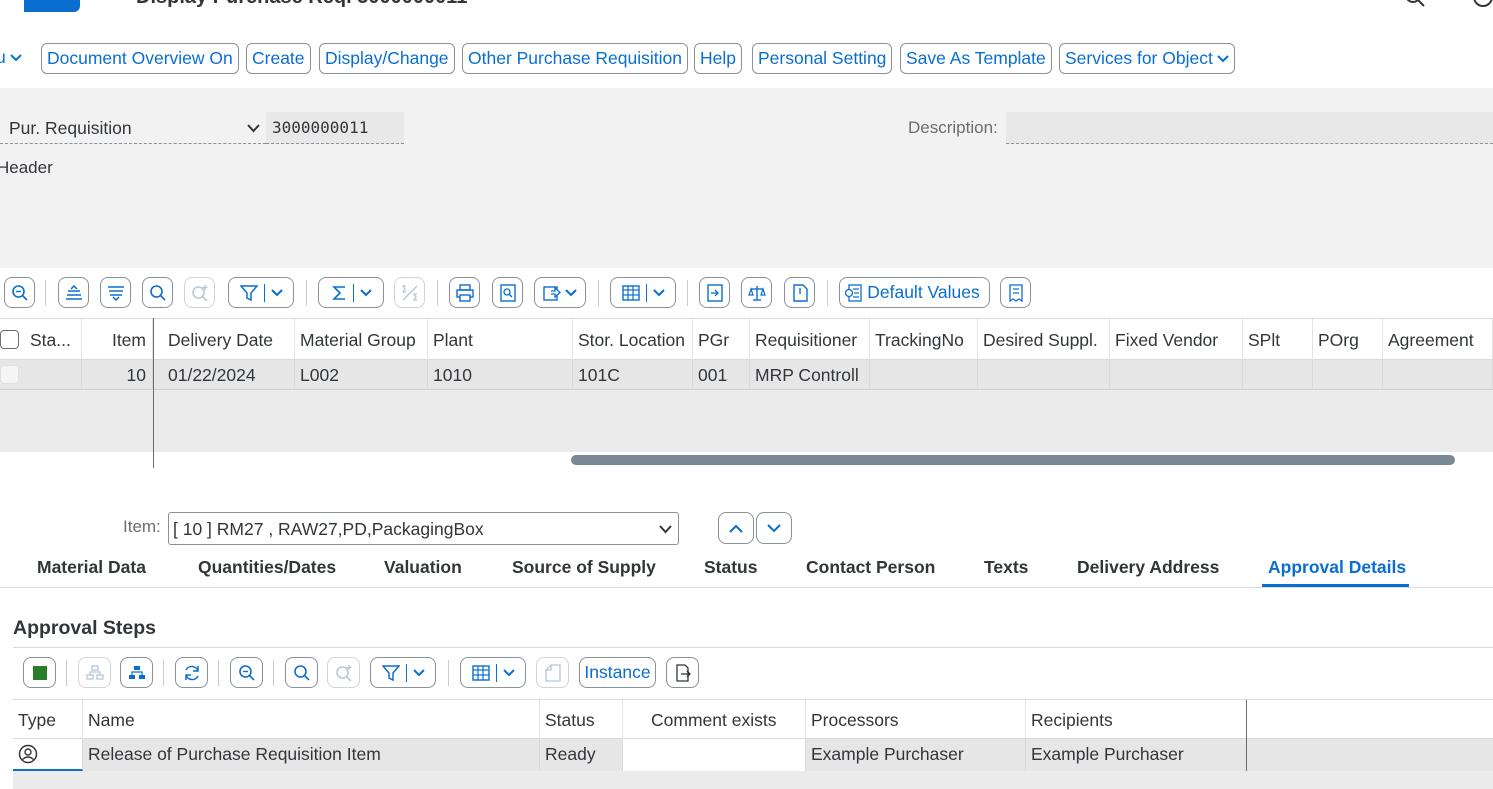  What do you see at coordinates (311, 720) in the screenshot?
I see `column-header-name: Name` at bounding box center [311, 720].